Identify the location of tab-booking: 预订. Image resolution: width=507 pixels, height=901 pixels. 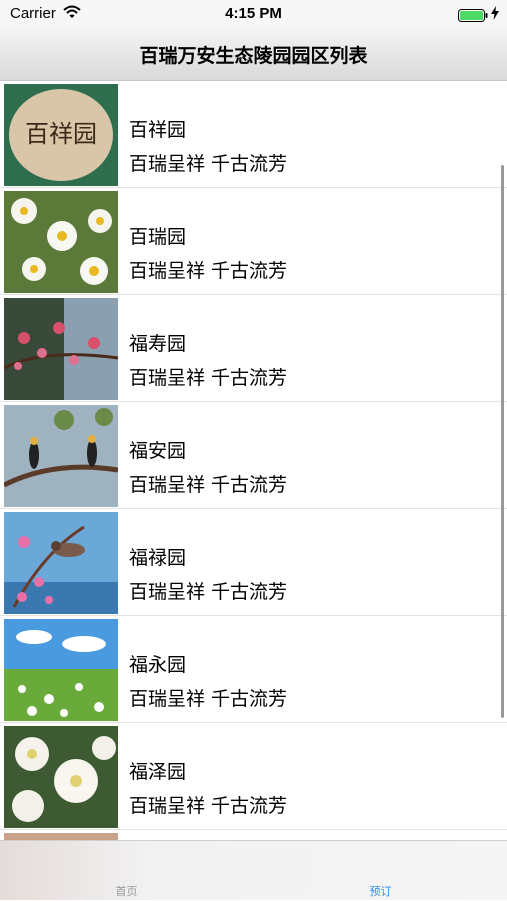
(380, 871).